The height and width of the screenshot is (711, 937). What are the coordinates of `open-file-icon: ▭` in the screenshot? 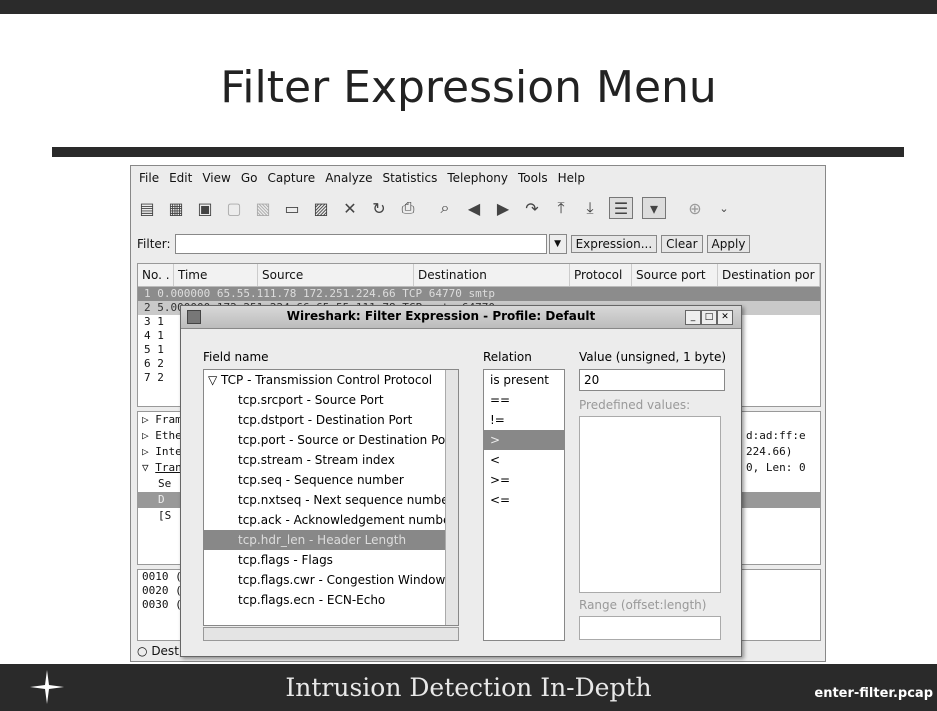 It's located at (292, 208).